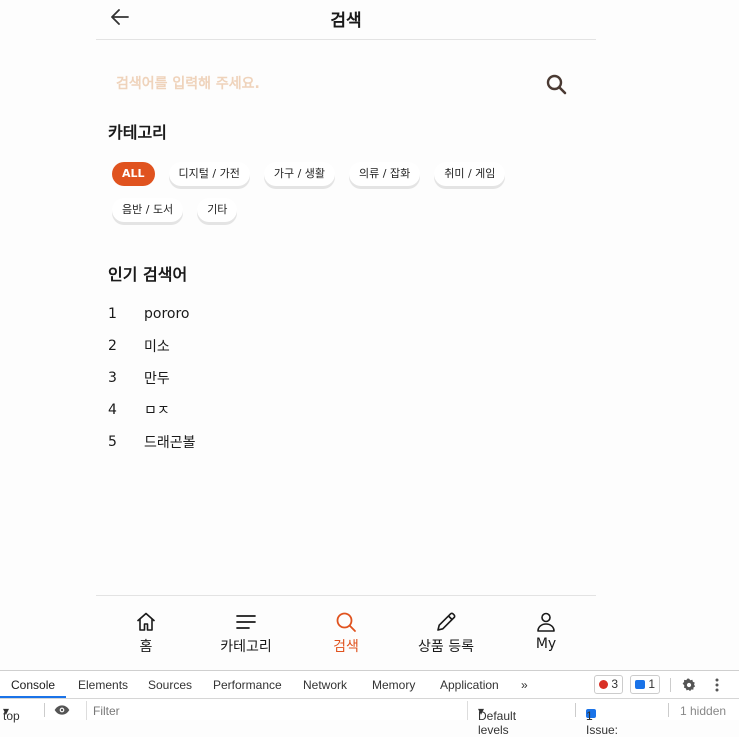  I want to click on context-selector: top ▾, so click(11, 713).